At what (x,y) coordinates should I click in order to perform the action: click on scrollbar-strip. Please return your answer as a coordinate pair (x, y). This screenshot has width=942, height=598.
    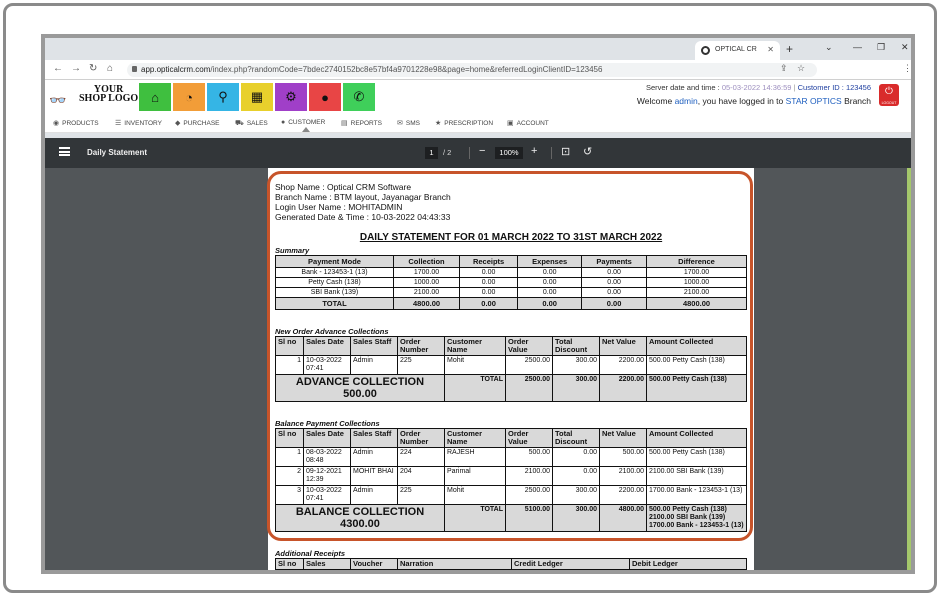
    Looking at the image, I should click on (909, 369).